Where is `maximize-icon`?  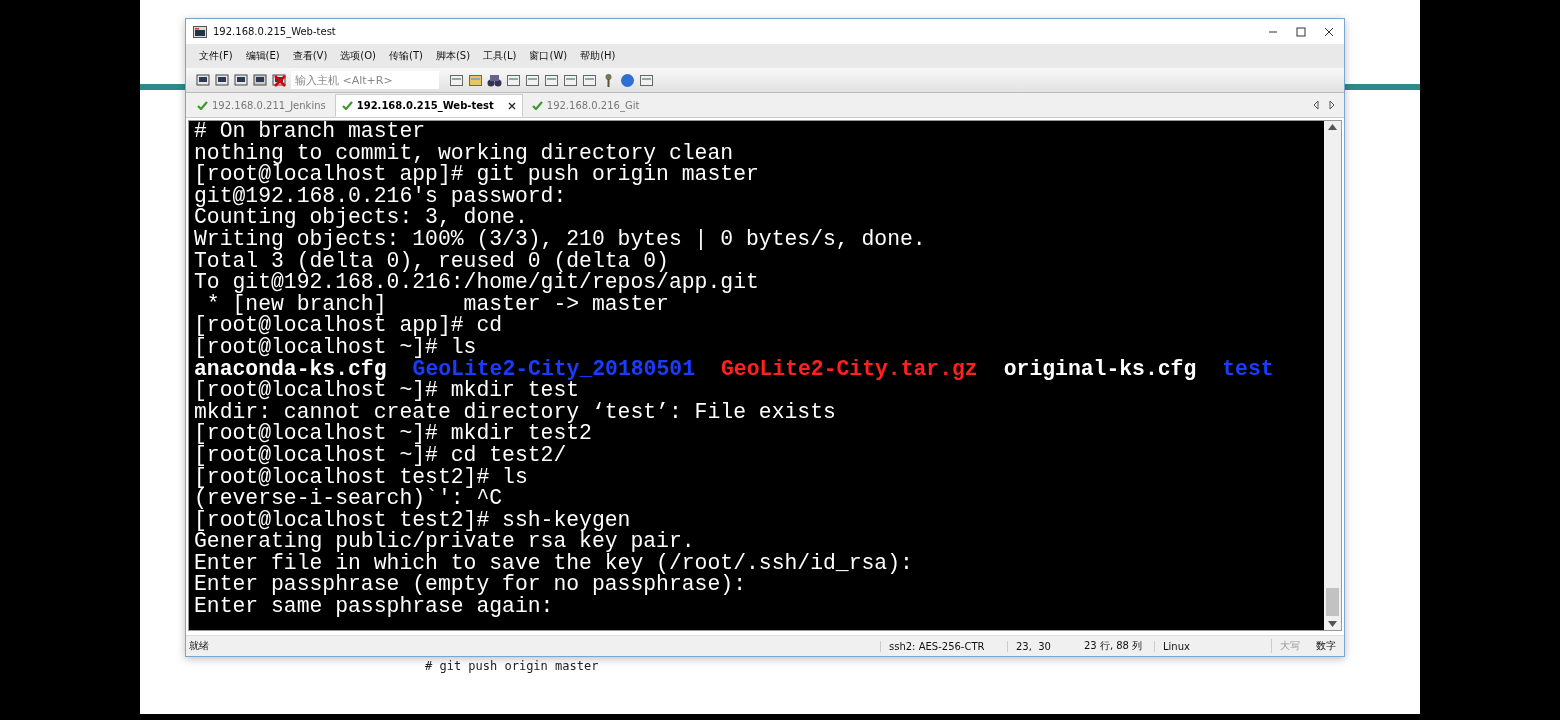
maximize-icon is located at coordinates (1301, 31).